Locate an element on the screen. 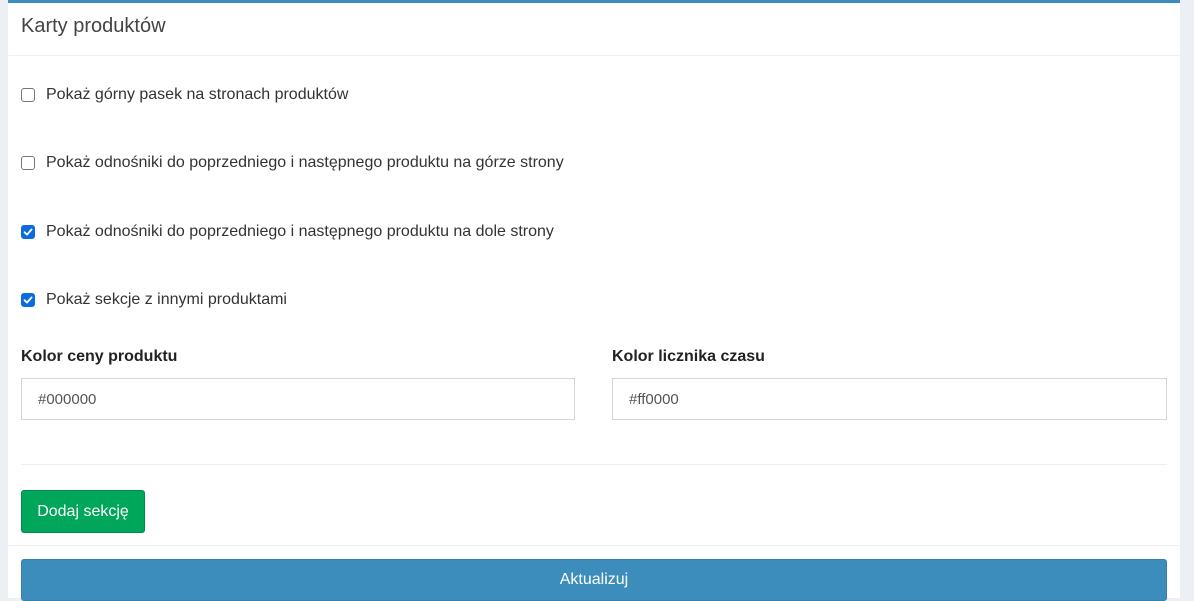  checkbox-label: Pokaż sekcje z innymi produktami is located at coordinates (166, 299).